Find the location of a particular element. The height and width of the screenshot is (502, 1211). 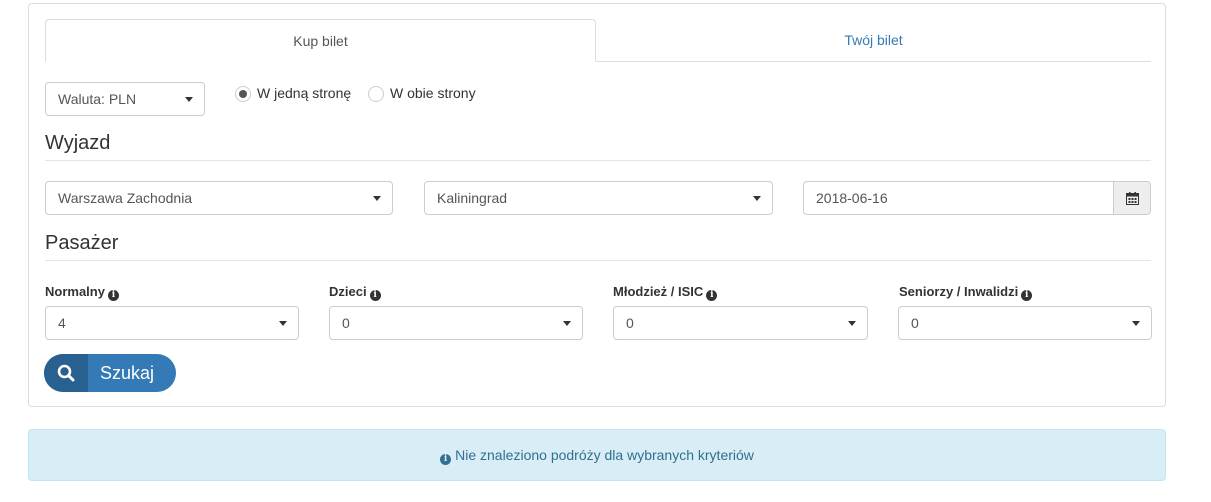

radio-one-way-circle is located at coordinates (243, 94).